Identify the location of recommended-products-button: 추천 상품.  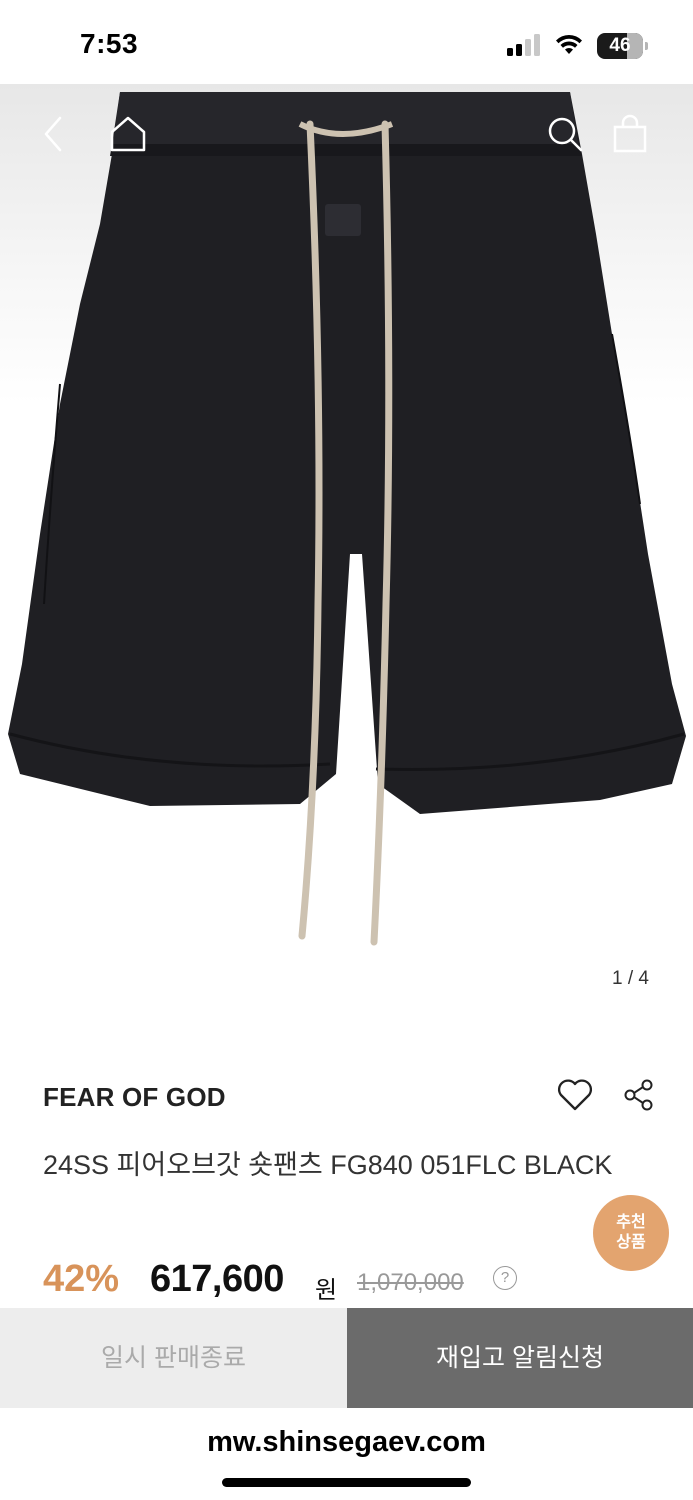
(631, 1233).